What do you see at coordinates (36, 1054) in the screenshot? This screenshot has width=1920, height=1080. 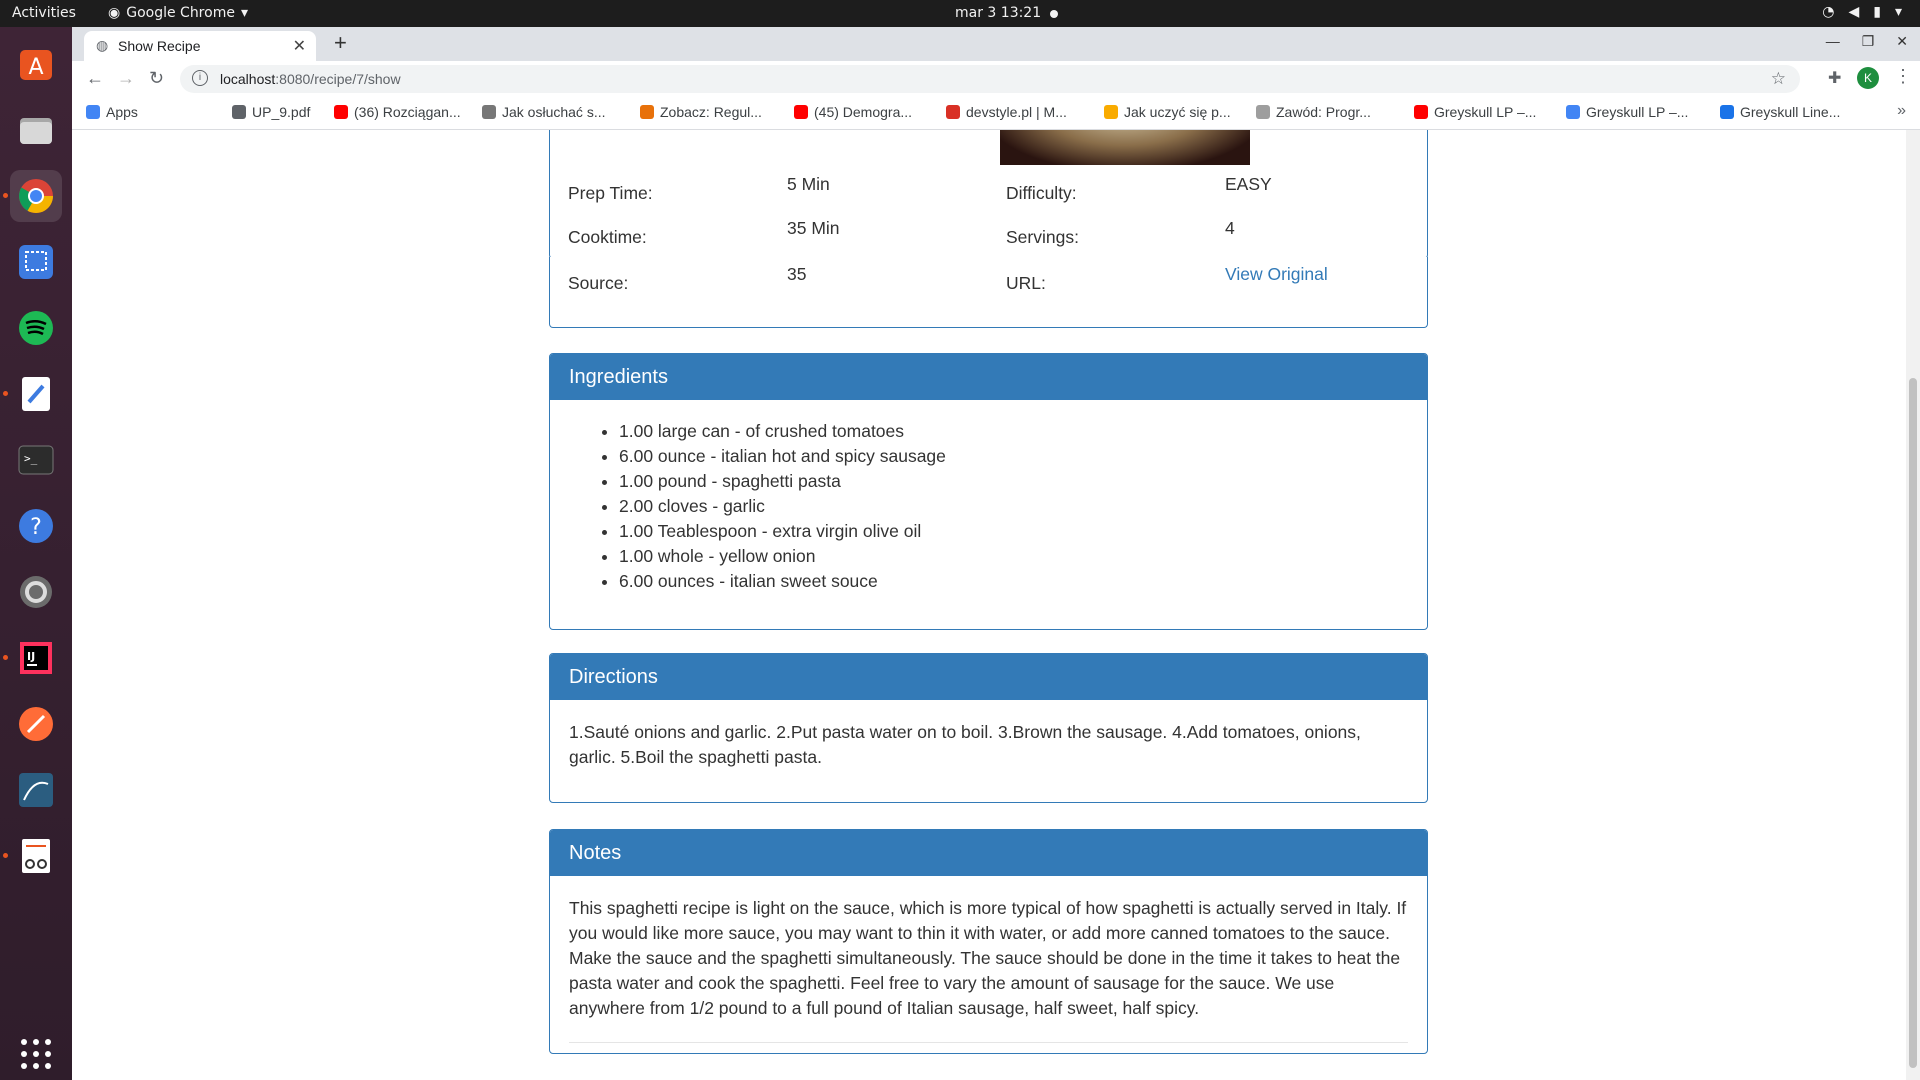 I see `show-applications-icon` at bounding box center [36, 1054].